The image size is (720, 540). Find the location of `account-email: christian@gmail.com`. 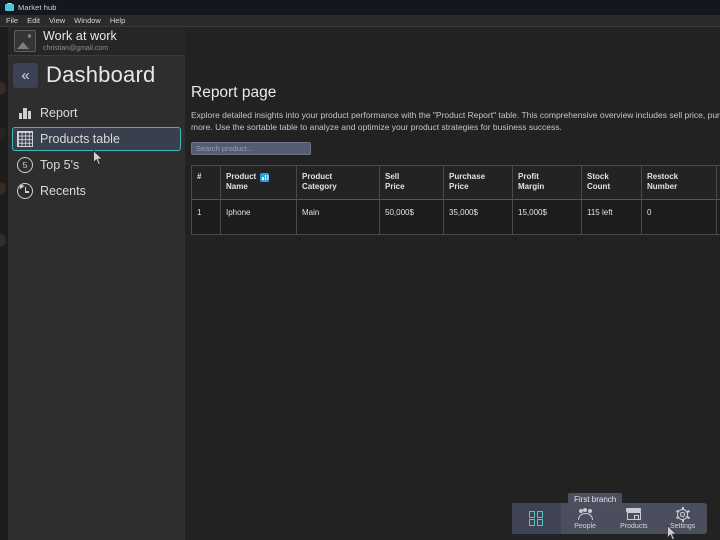

account-email: christian@gmail.com is located at coordinates (76, 48).